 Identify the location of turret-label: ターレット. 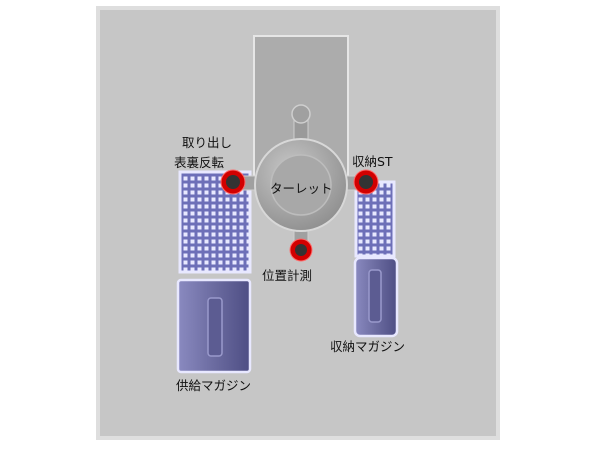
(301, 188).